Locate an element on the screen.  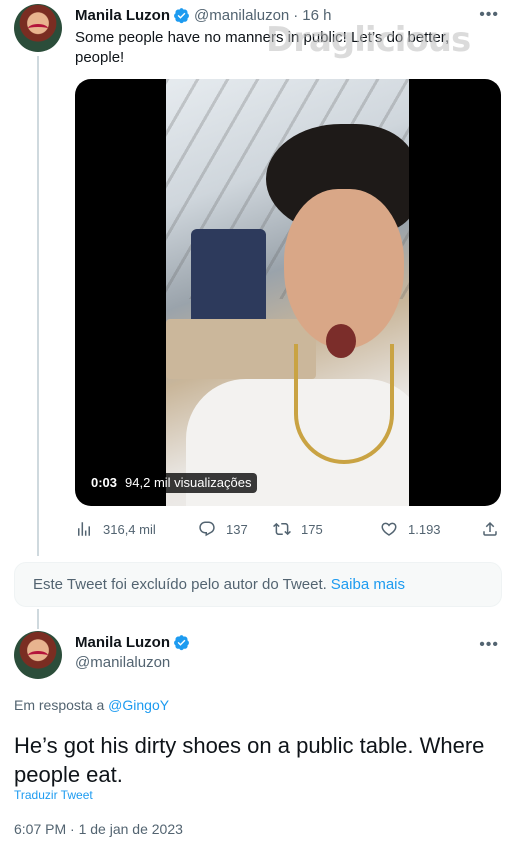
reply-button: 137 is located at coordinates (223, 529).